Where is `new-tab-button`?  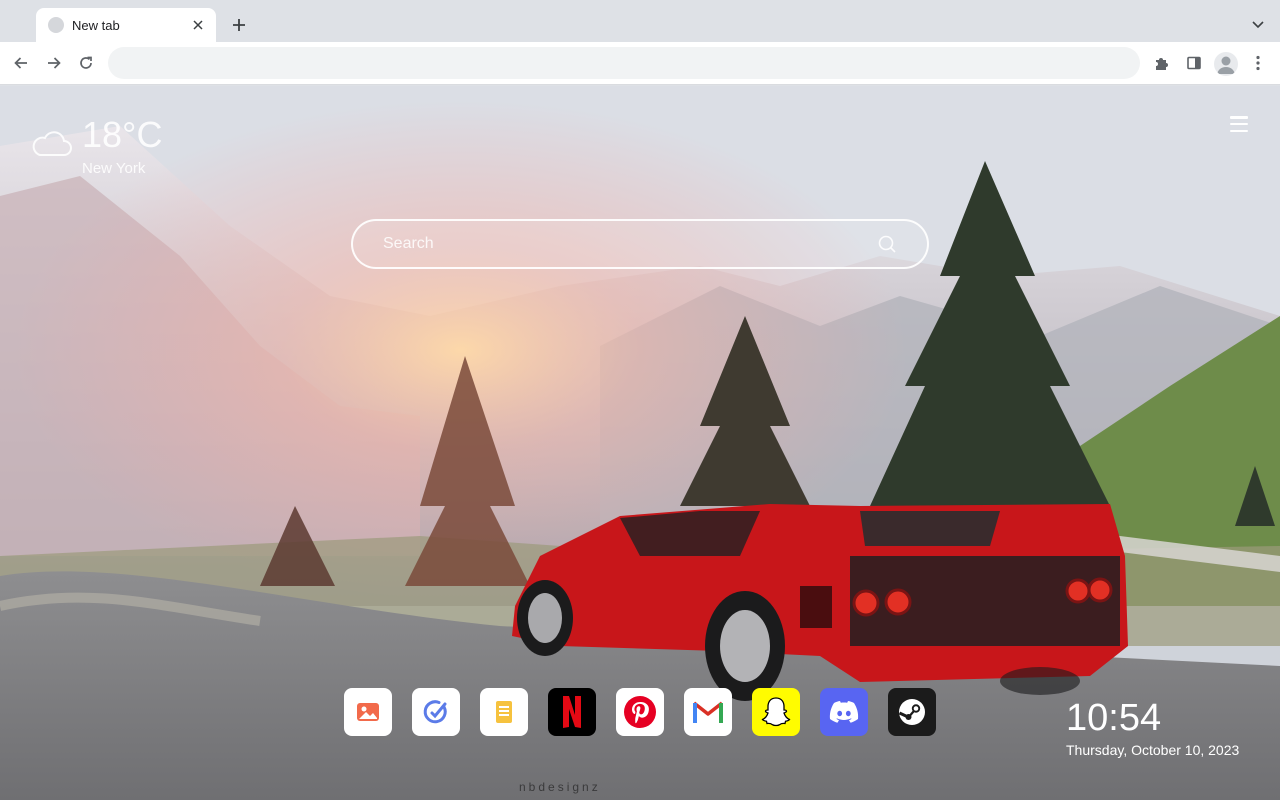 new-tab-button is located at coordinates (239, 25).